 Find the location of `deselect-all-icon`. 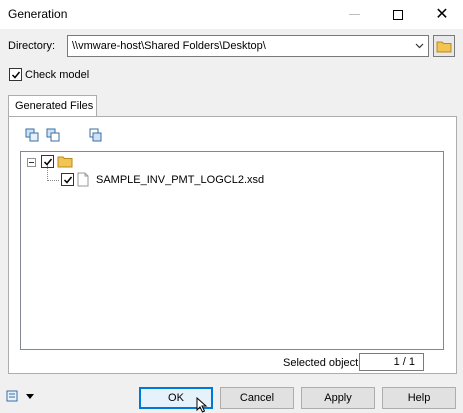

deselect-all-icon is located at coordinates (53, 135).